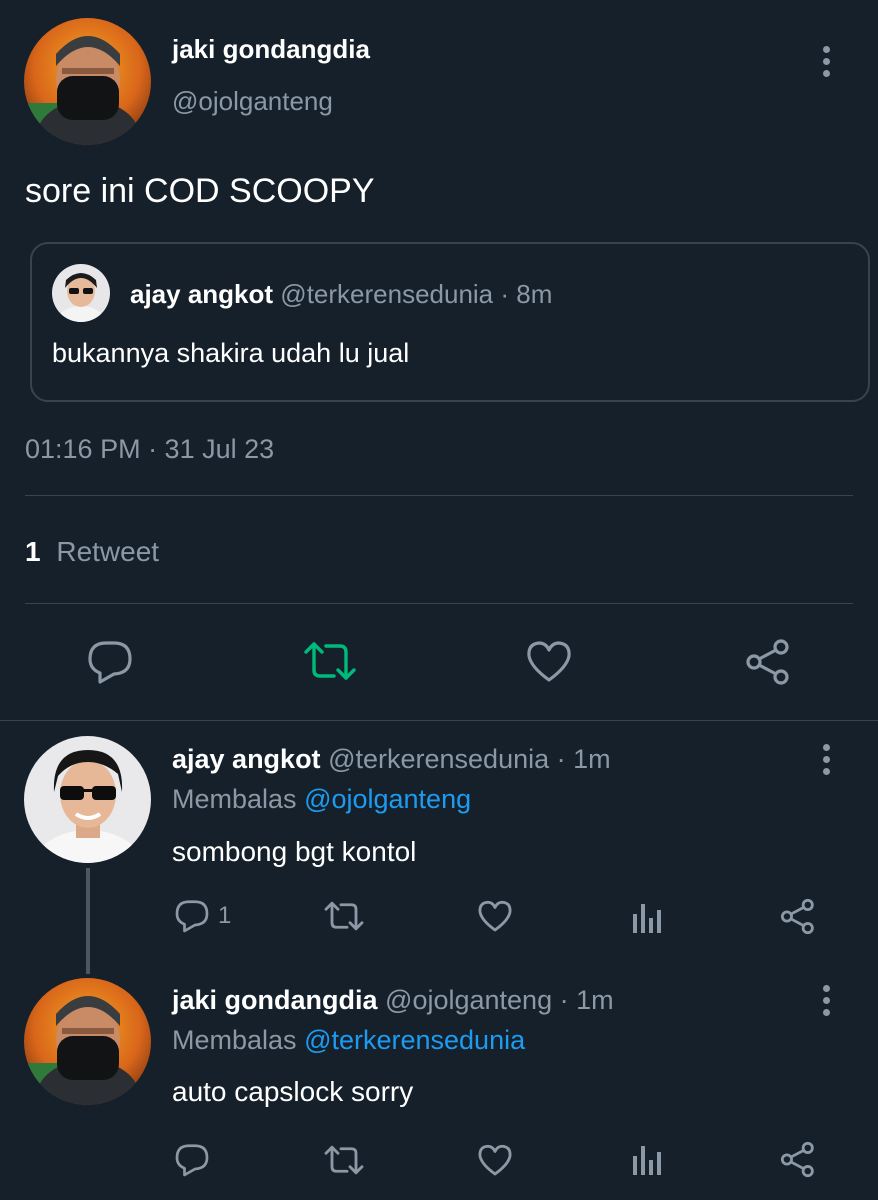  Describe the element at coordinates (294, 851) in the screenshot. I see `reply-text: sombong bgt kontol` at that location.